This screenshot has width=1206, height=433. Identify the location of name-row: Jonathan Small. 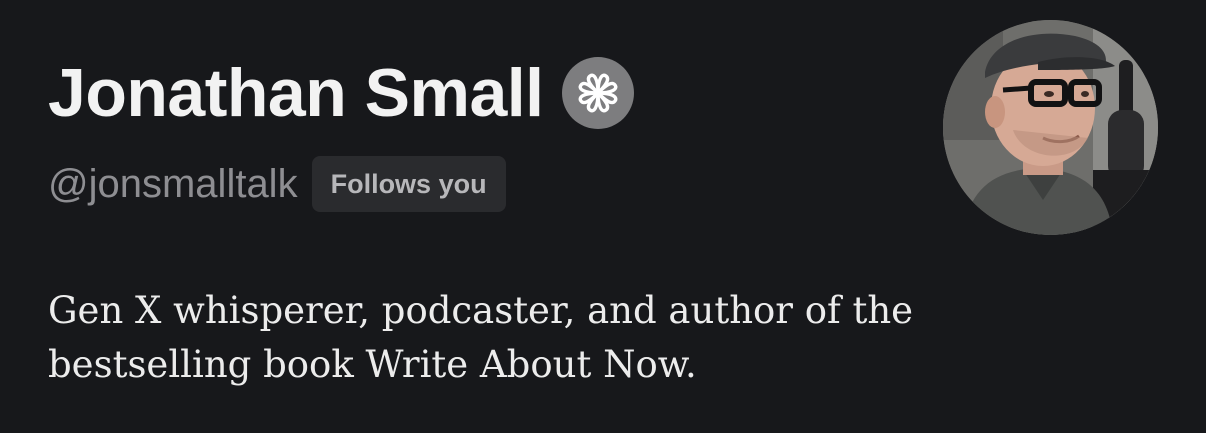
(341, 93).